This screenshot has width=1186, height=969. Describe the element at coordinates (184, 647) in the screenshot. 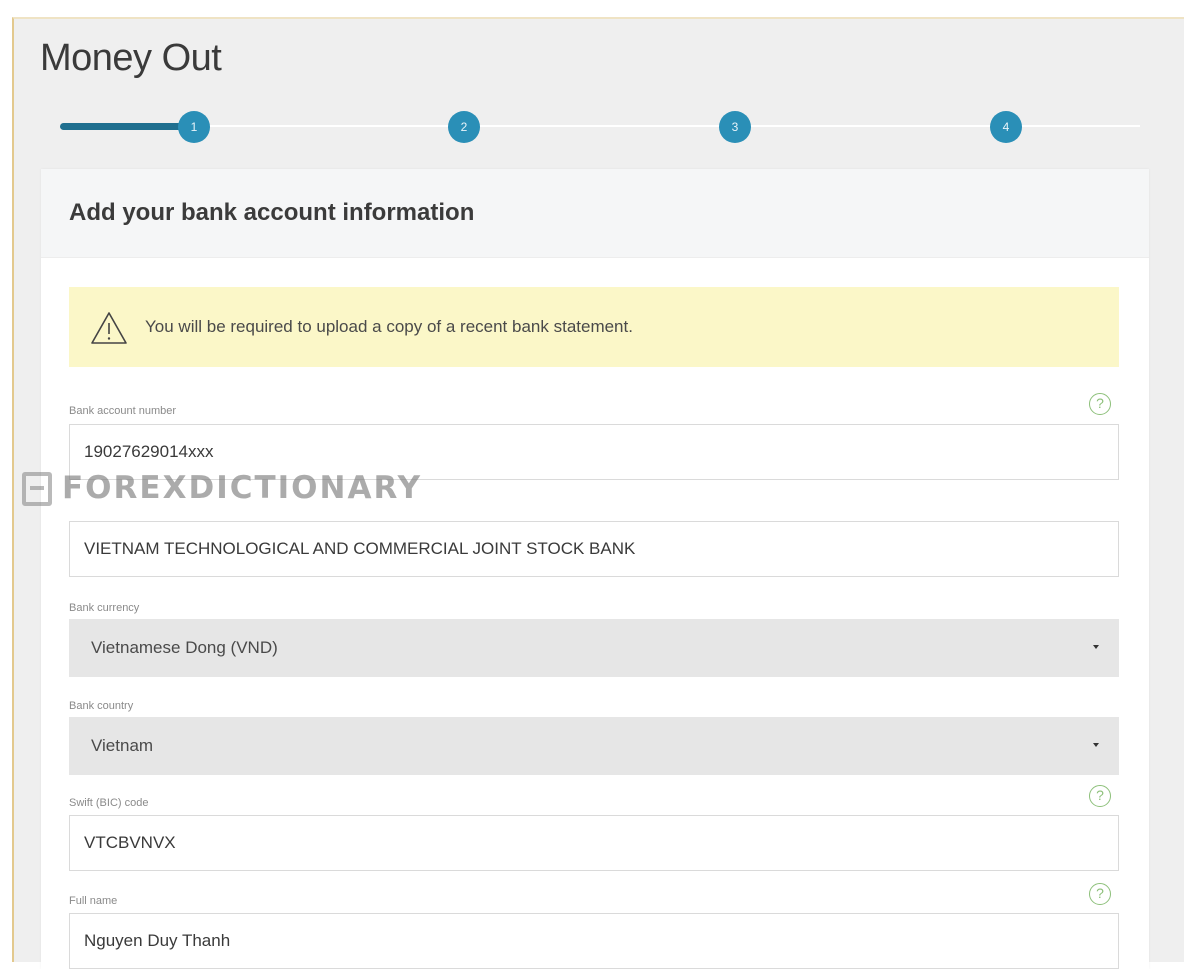

I see `currency-value: Vietnamese Dong (VND)` at that location.